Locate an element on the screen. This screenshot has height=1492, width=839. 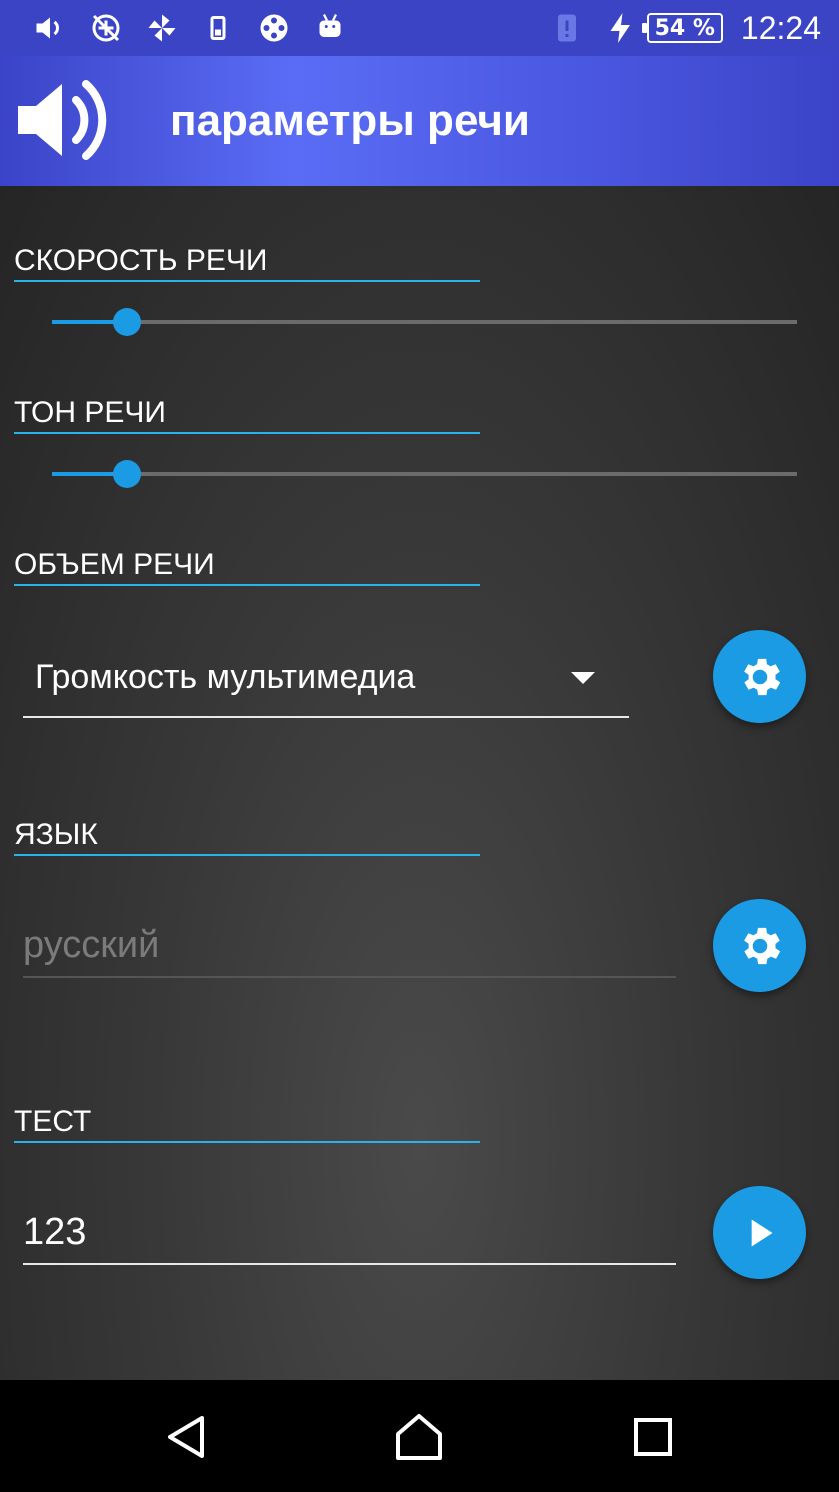
home-icon is located at coordinates (419, 1437).